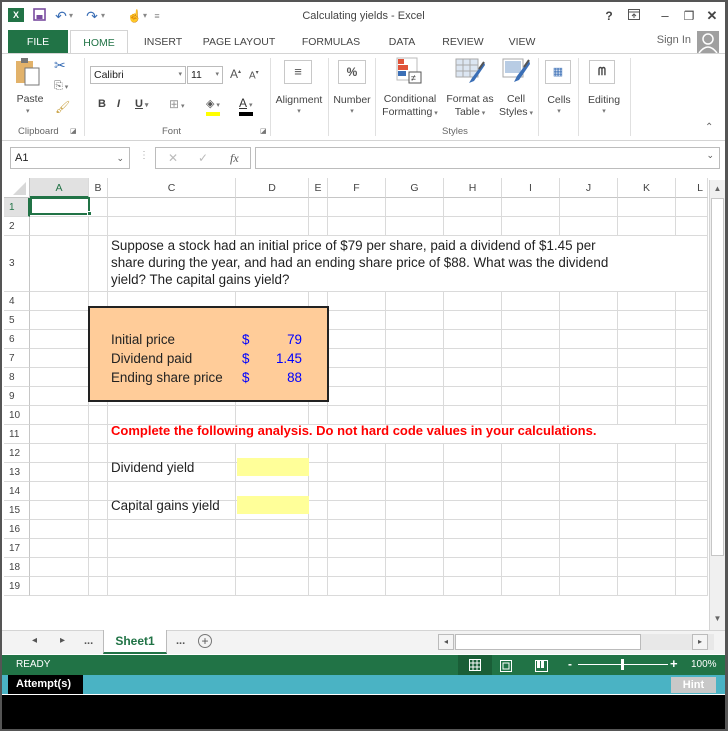  Describe the element at coordinates (17, 339) in the screenshot. I see `row-header-6: 6` at that location.